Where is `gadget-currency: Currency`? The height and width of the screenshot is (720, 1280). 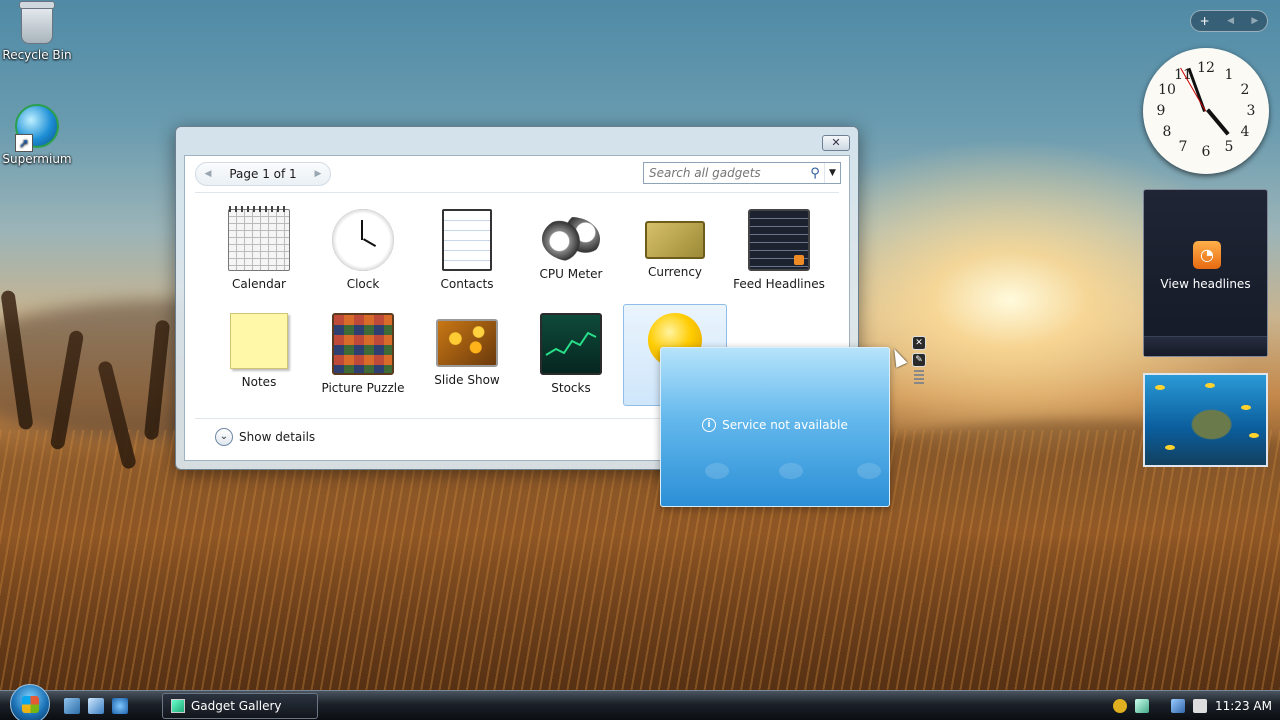
gadget-currency: Currency is located at coordinates (675, 251).